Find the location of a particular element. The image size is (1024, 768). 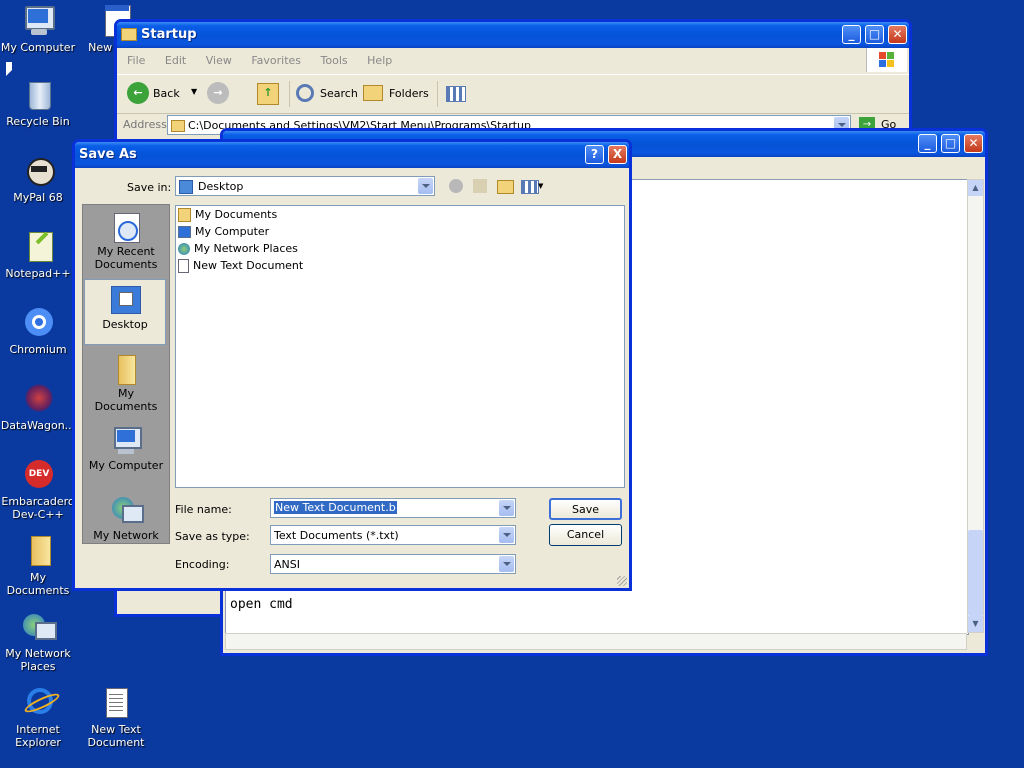

explorer-toolbar: ← Back ▼ → ↑ Search Folders is located at coordinates (513, 94).